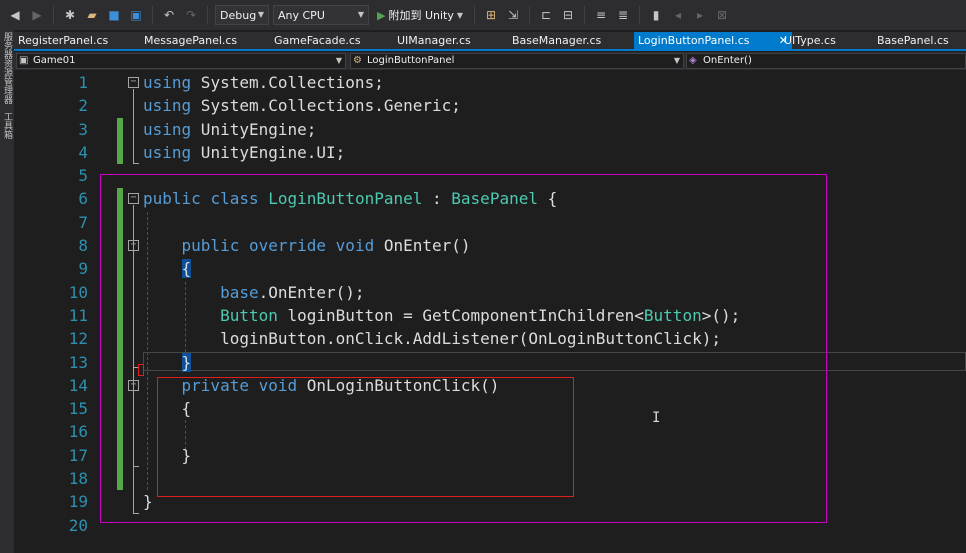  I want to click on highlight-box-method, so click(365, 437).